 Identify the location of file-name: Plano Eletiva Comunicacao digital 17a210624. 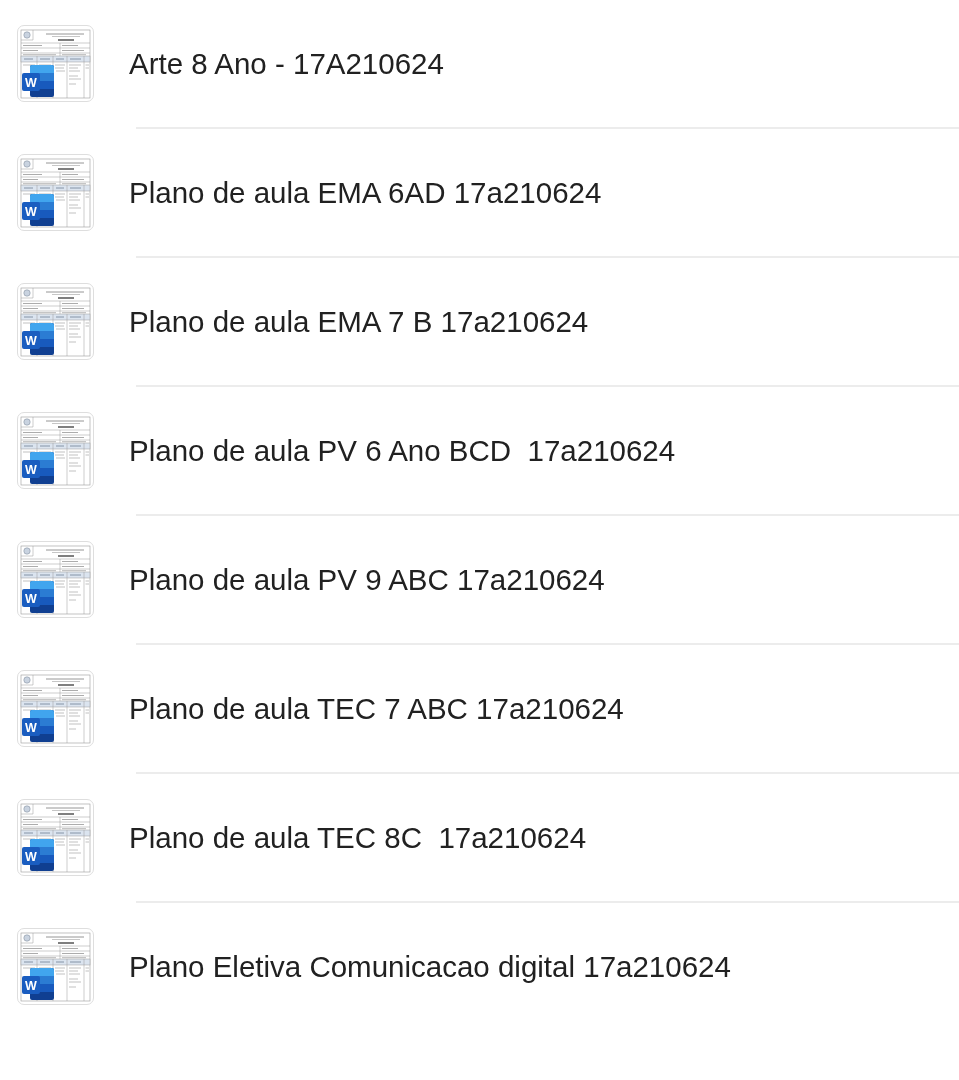
(430, 966).